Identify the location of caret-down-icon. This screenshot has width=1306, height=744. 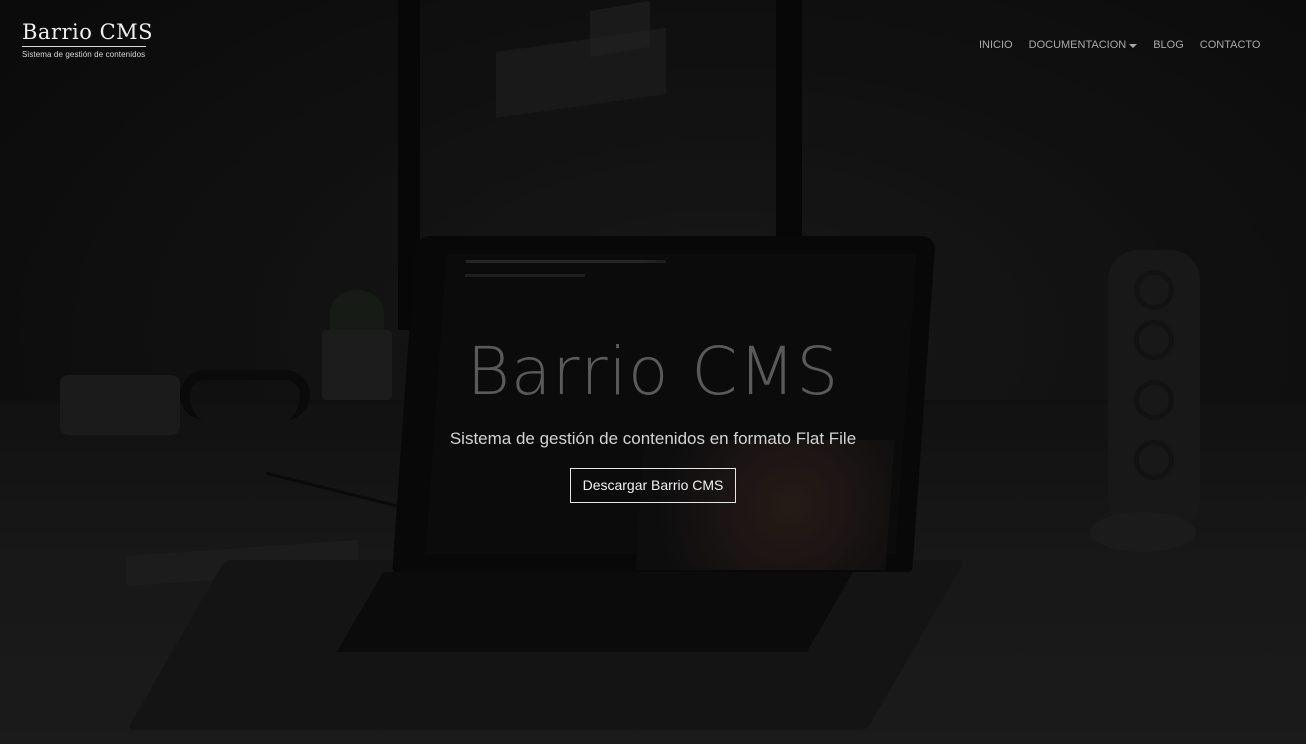
(1133, 45).